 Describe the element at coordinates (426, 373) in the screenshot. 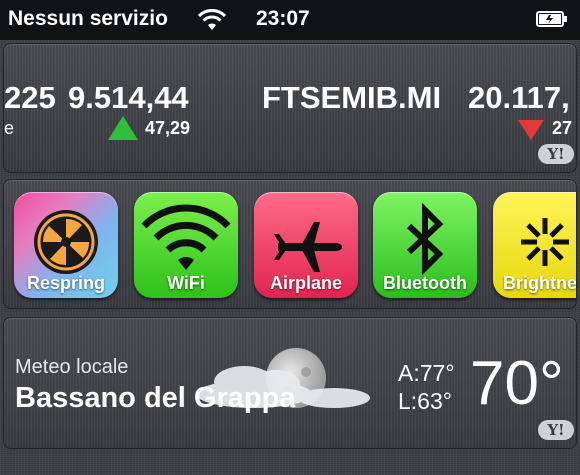

I see `weather-high: A:77°` at that location.